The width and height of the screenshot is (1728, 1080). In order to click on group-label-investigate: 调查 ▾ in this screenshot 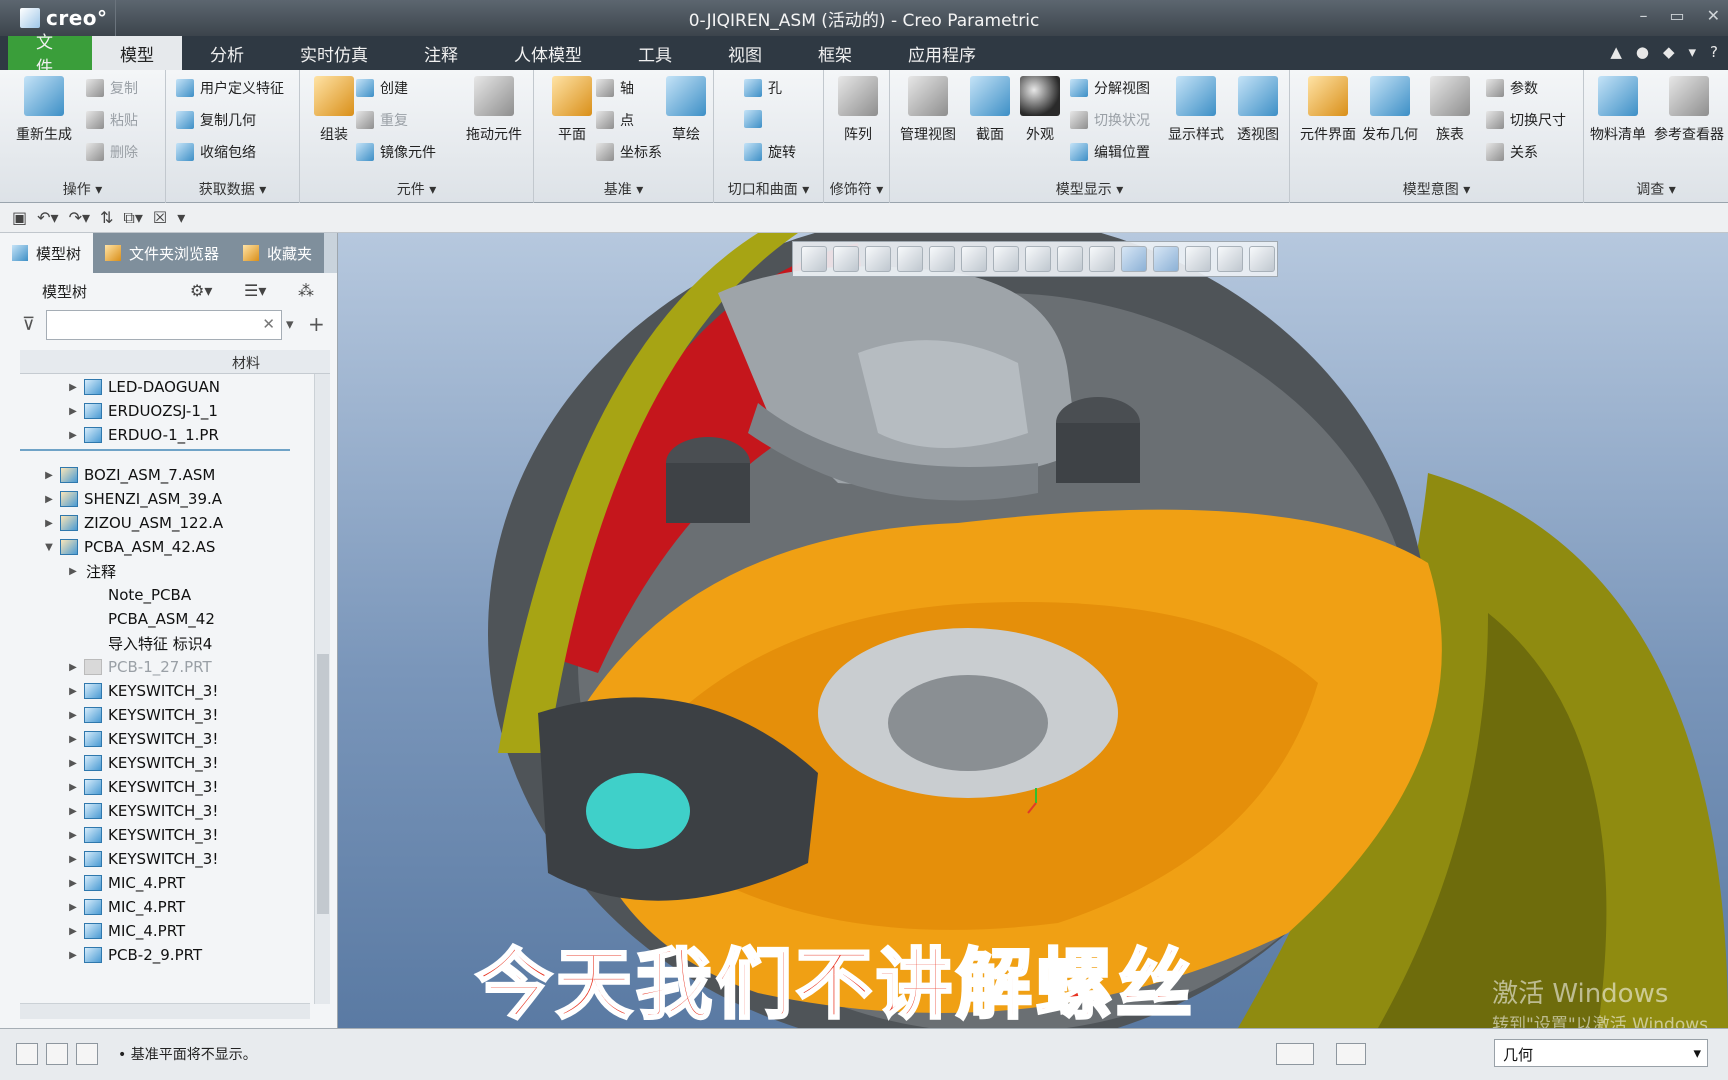, I will do `click(1656, 189)`.